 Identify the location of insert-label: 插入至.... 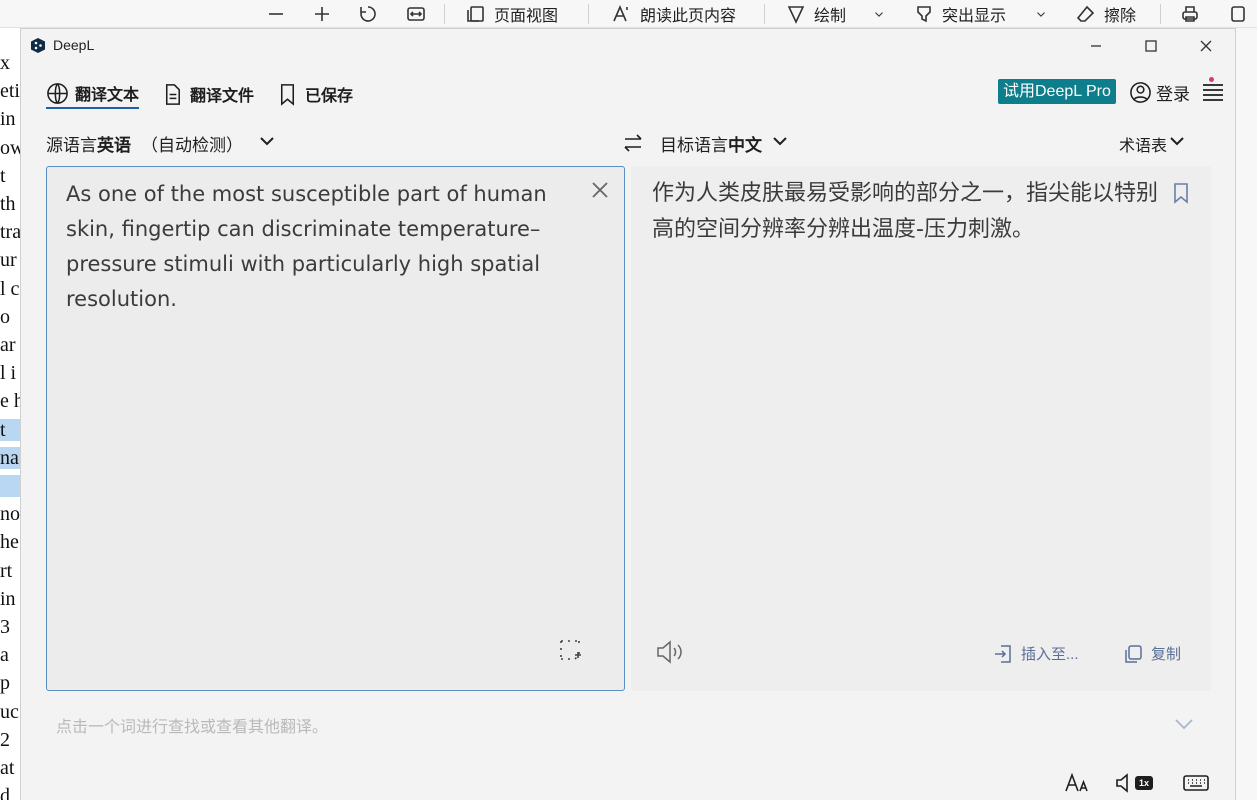
(1050, 654).